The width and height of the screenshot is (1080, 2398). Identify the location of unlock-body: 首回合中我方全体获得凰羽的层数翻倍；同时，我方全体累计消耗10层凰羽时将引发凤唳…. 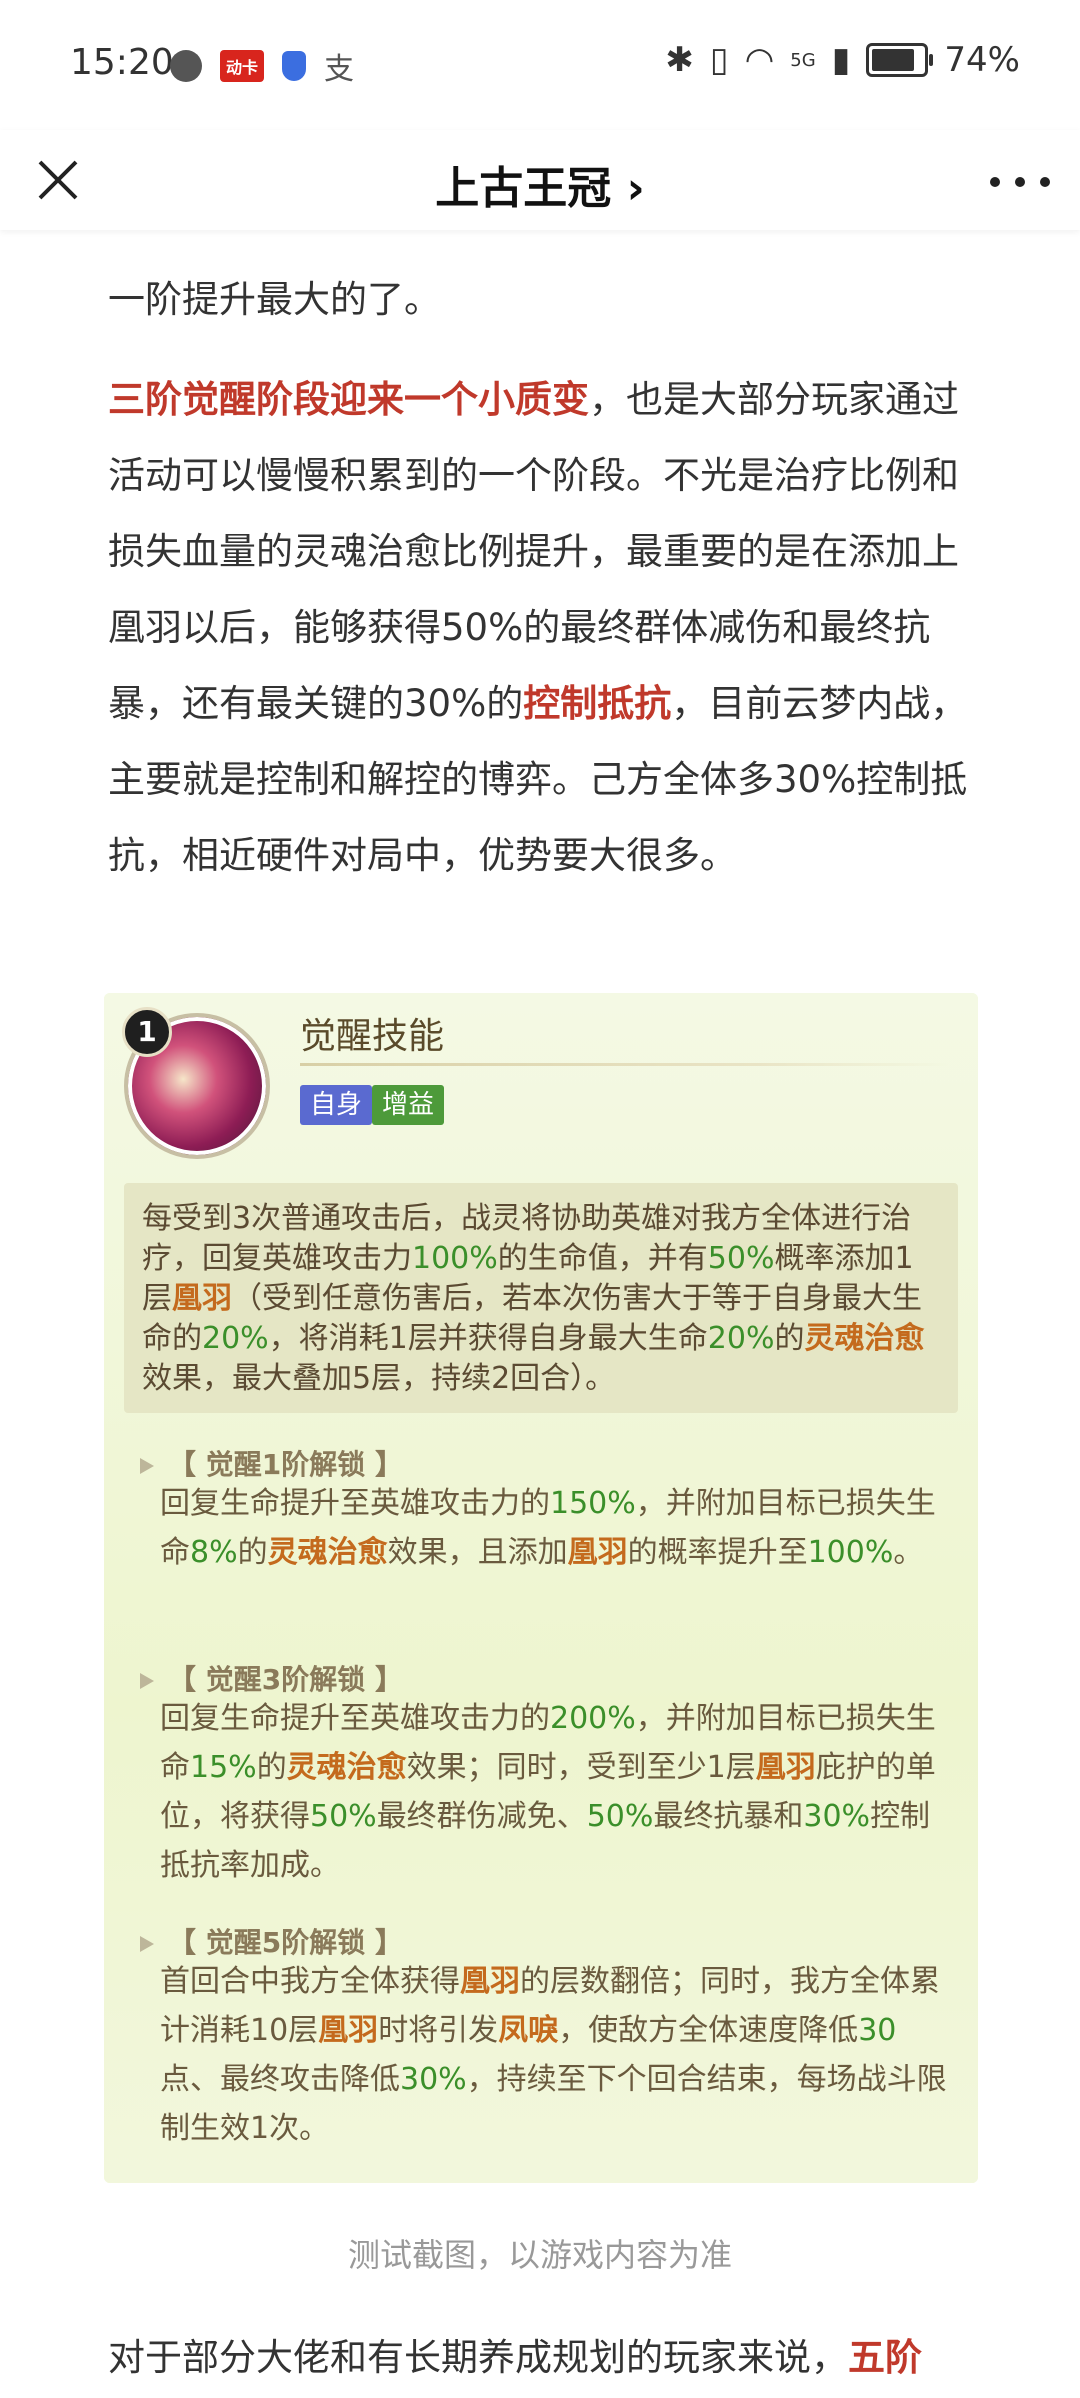
(555, 2055).